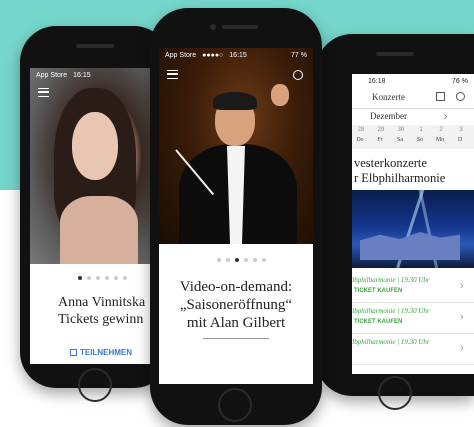  Describe the element at coordinates (400, 178) in the screenshot. I see `headline-line: r Elbphilharmonie` at that location.